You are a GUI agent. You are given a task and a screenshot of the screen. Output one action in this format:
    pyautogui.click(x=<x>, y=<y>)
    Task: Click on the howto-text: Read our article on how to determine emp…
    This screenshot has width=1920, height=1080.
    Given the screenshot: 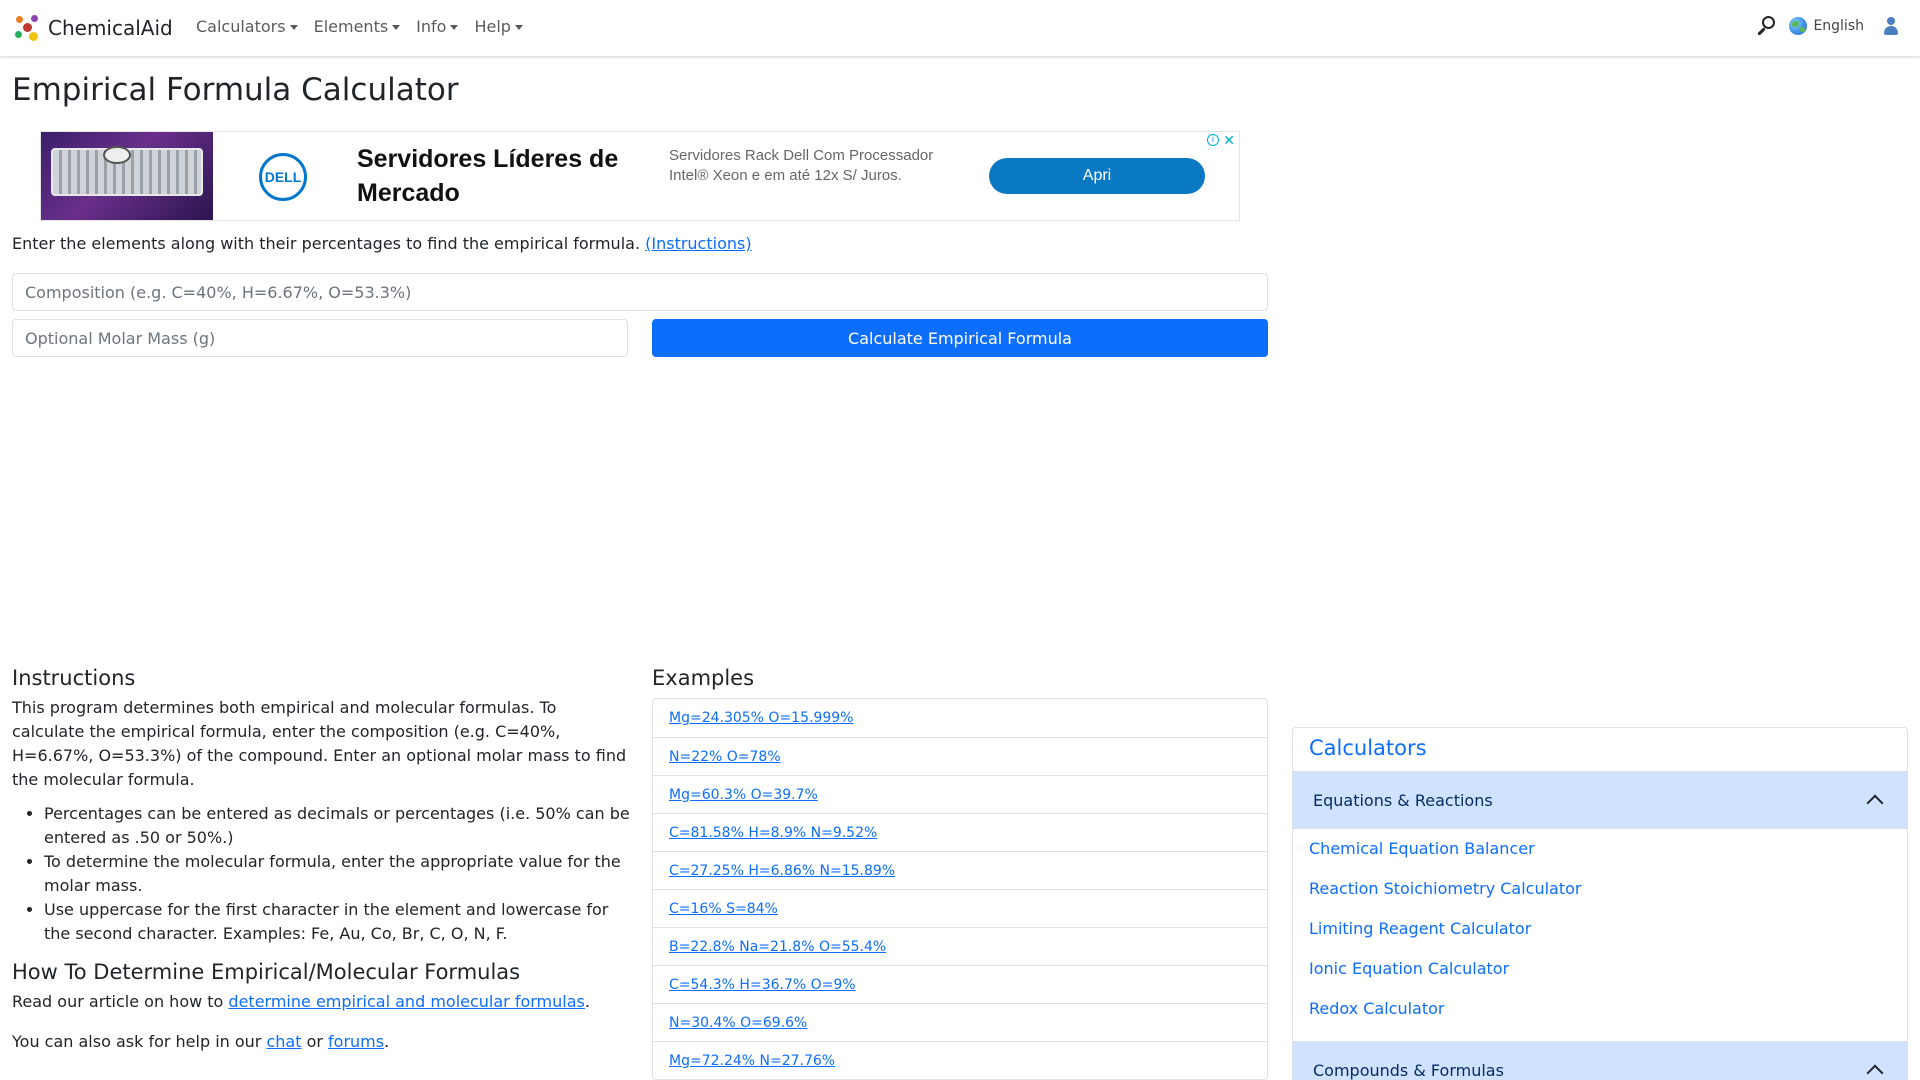 What is the action you would take?
    pyautogui.click(x=322, y=1002)
    